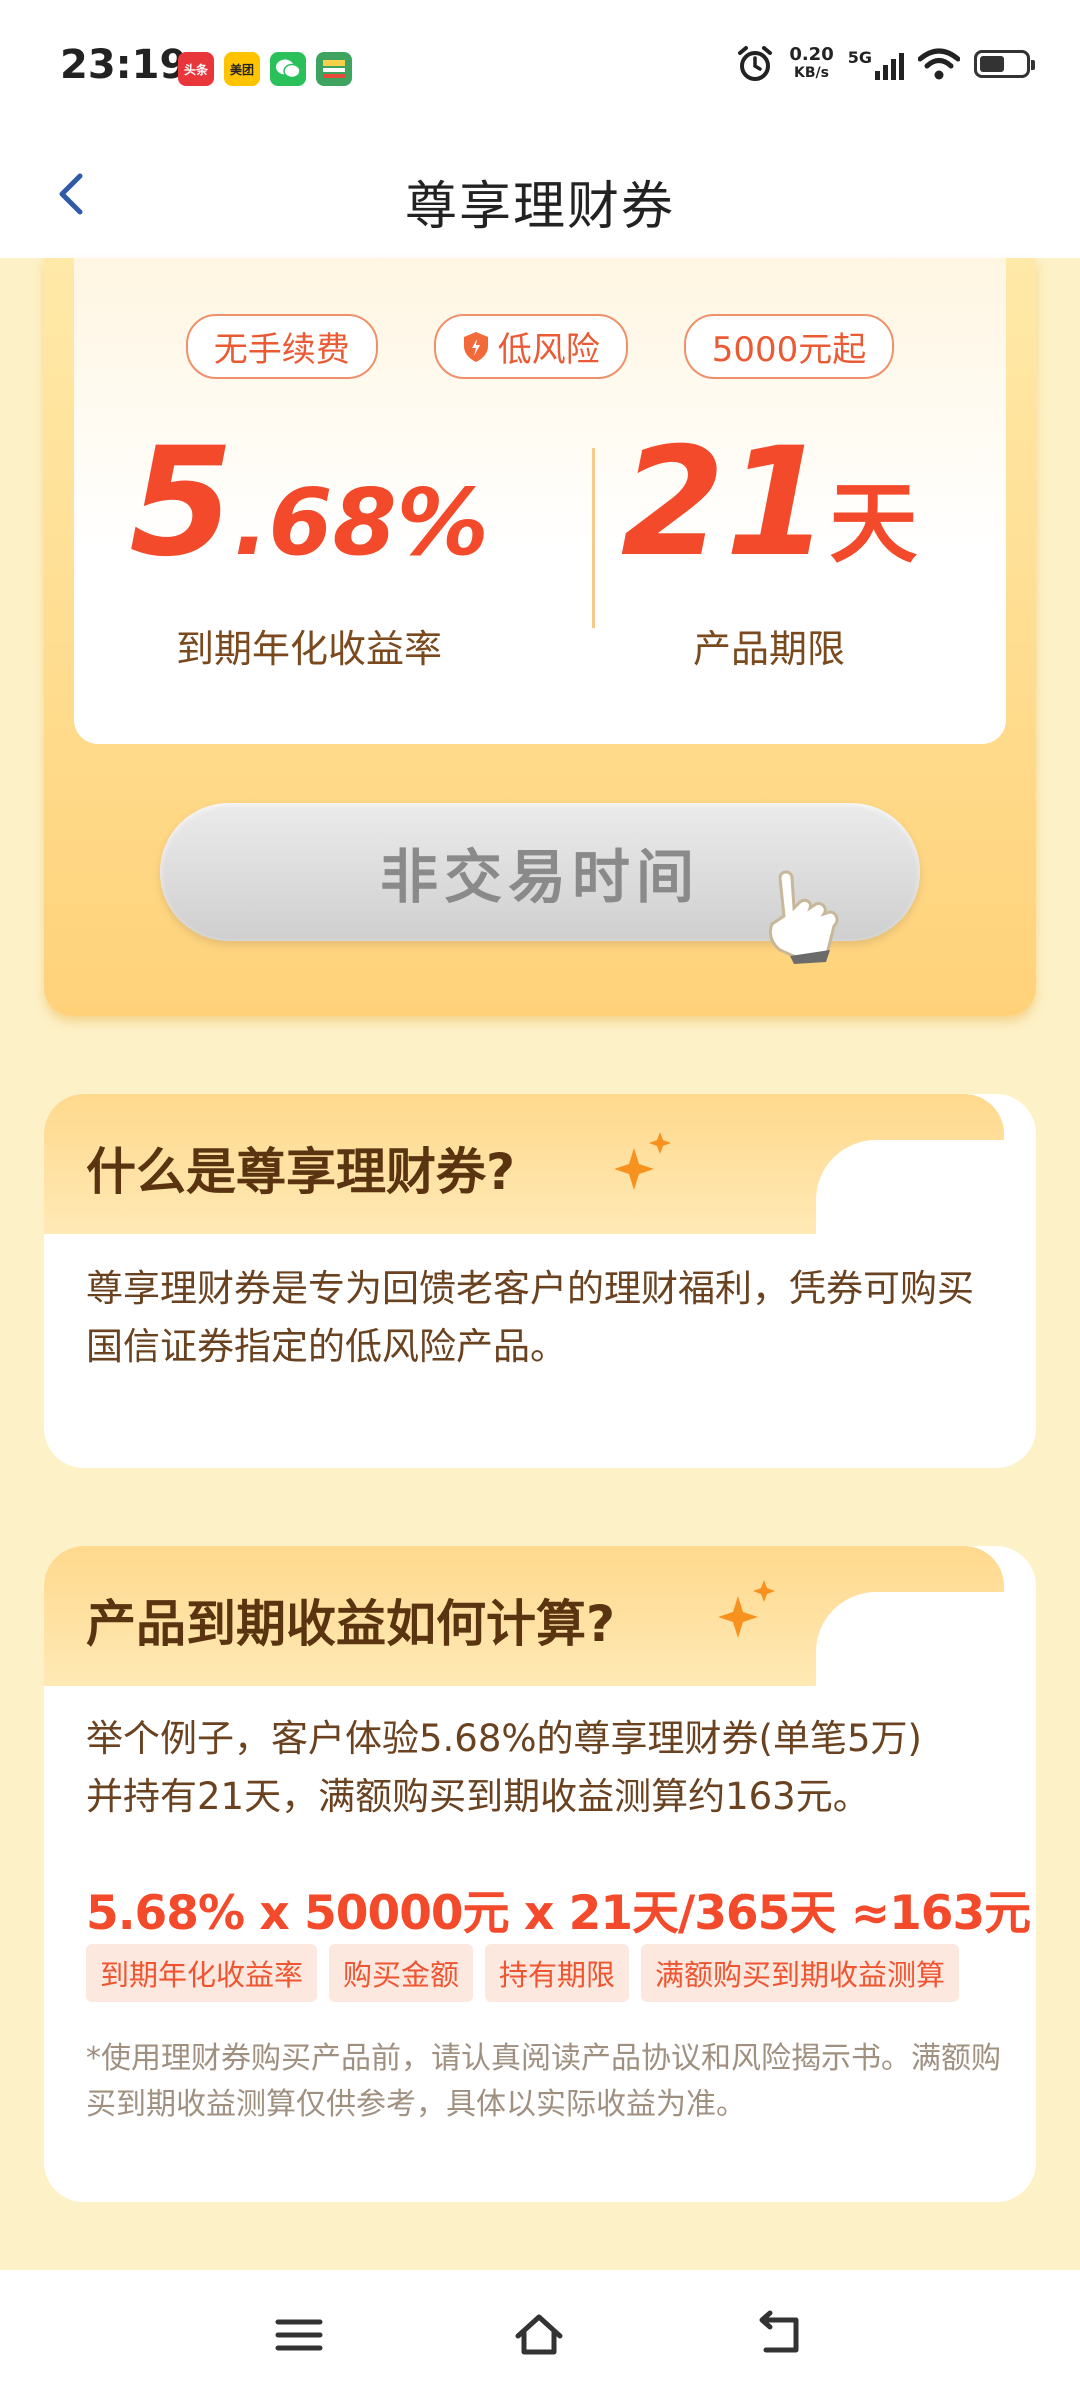 The height and width of the screenshot is (2400, 1080). What do you see at coordinates (800, 1973) in the screenshot?
I see `formula-label-estimate: 满额购买到期收益测算` at bounding box center [800, 1973].